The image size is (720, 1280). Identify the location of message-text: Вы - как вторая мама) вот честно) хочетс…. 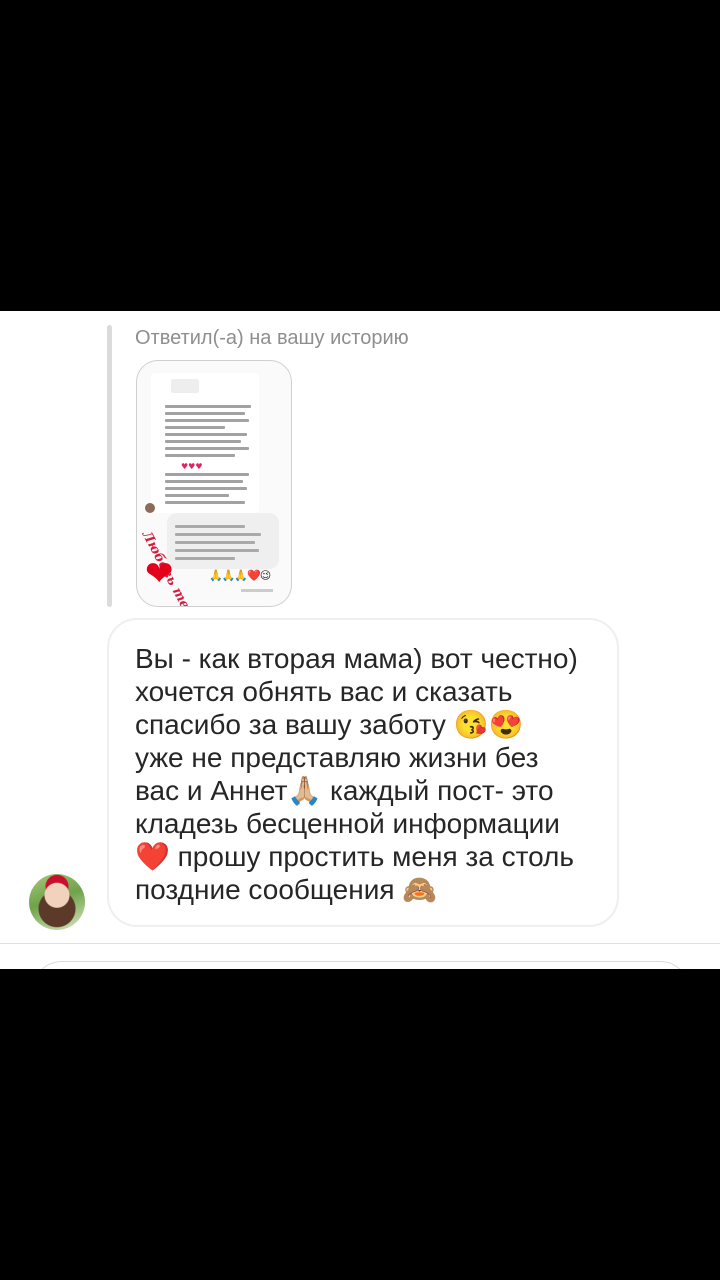
(356, 774).